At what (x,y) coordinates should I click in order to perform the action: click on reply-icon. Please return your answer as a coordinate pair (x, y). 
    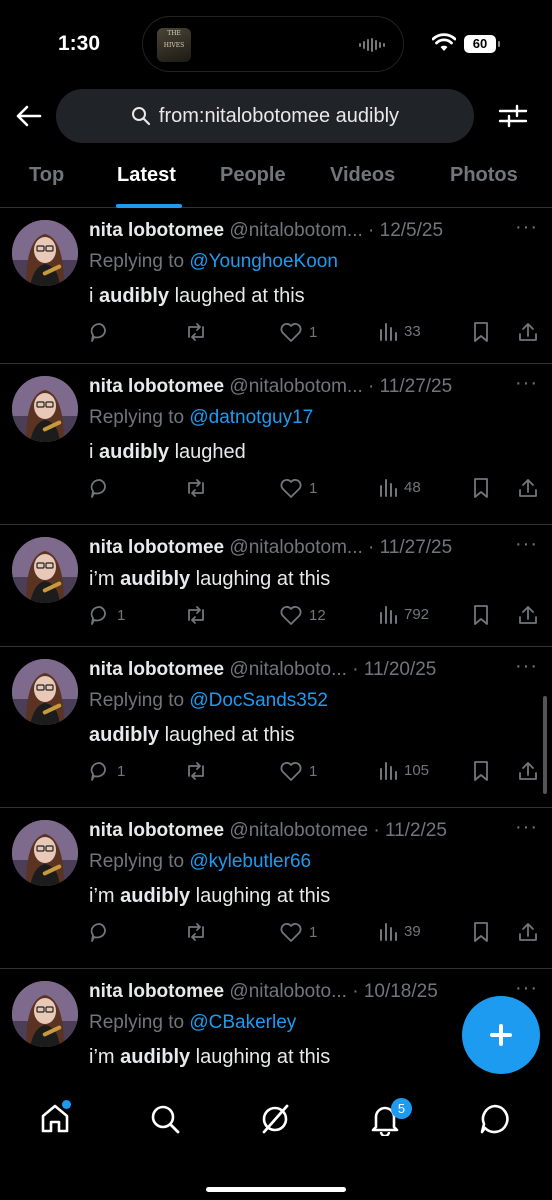
    Looking at the image, I should click on (100, 615).